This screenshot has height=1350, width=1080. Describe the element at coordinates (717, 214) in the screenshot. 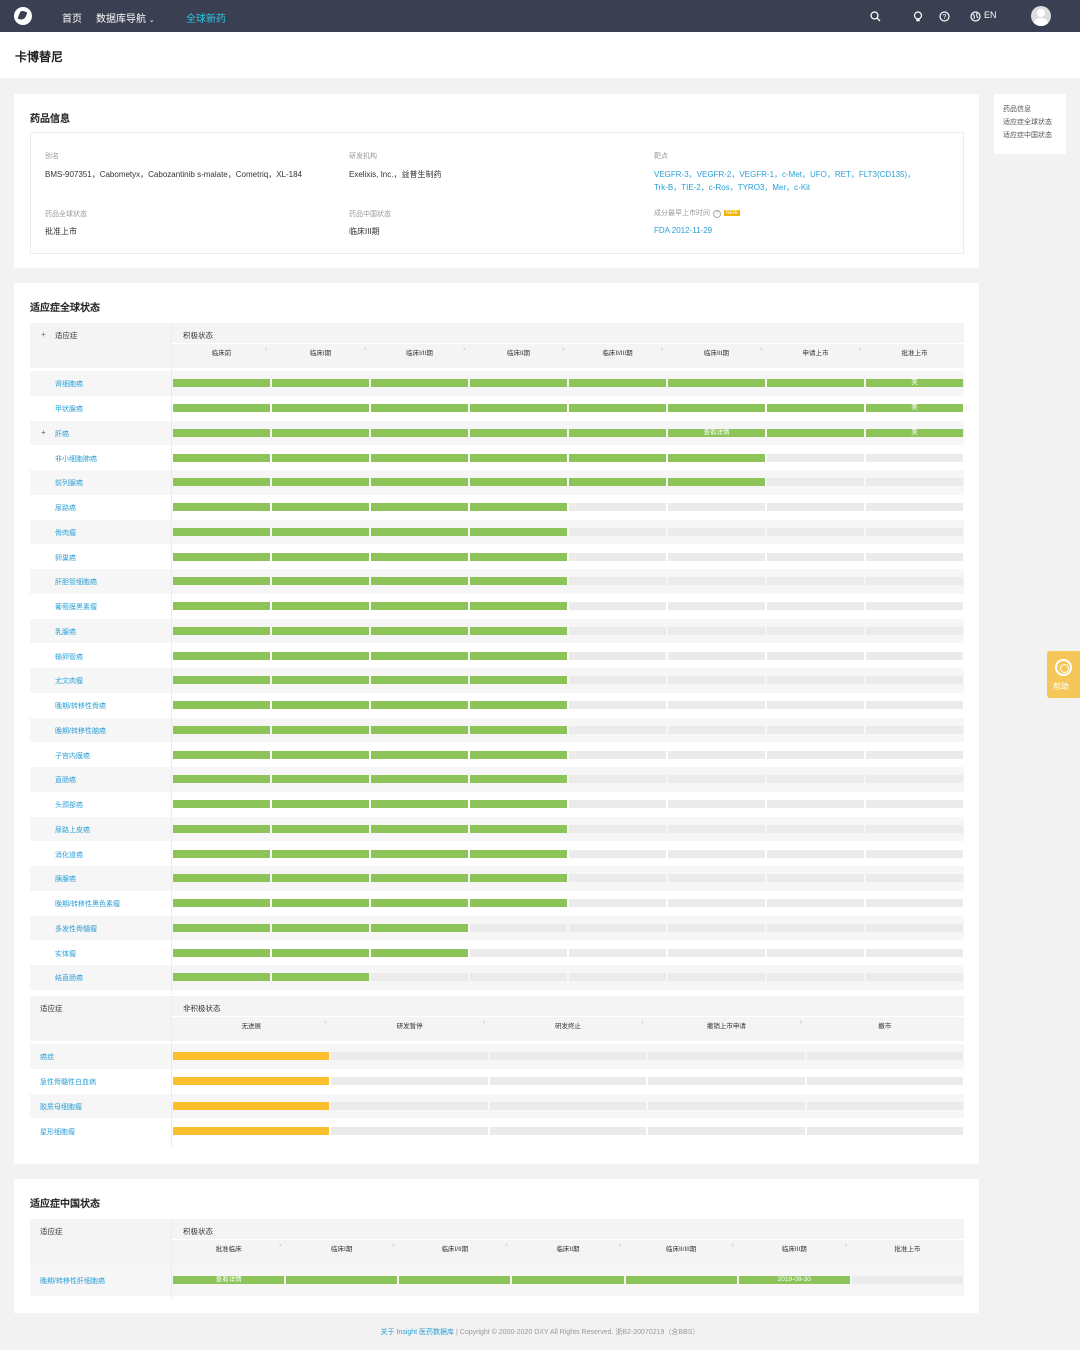

I see `question-icon: ?` at that location.